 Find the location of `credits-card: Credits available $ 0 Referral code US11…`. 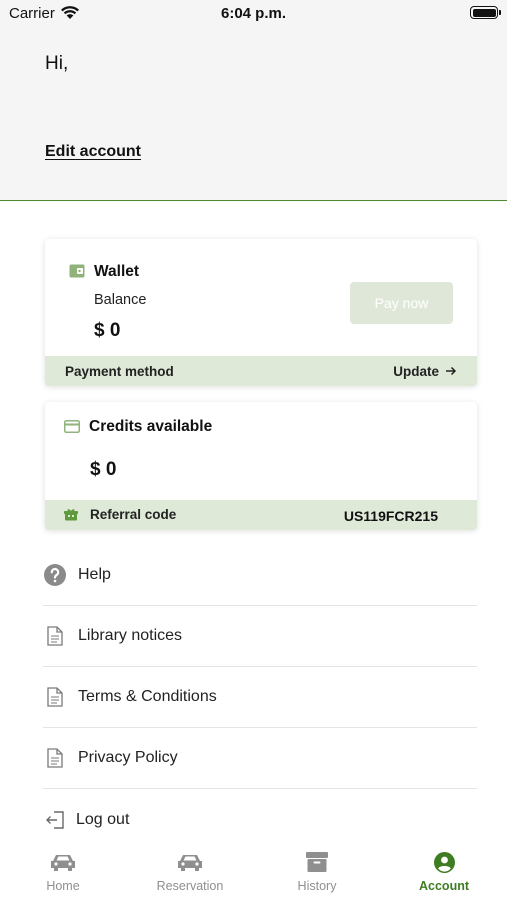

credits-card: Credits available $ 0 Referral code US11… is located at coordinates (261, 466).